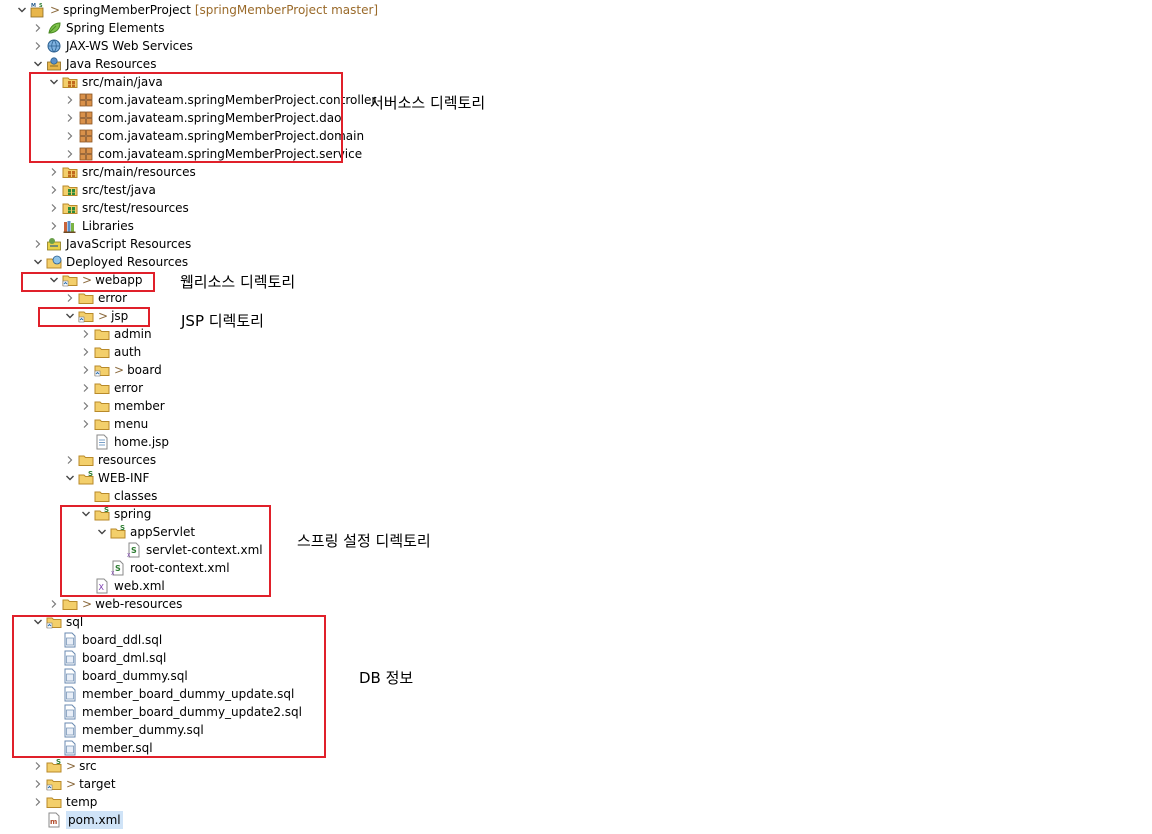 Image resolution: width=1152 pixels, height=834 pixels. What do you see at coordinates (105, 82) in the screenshot?
I see `tree-item-src-main-java: src/main/java` at bounding box center [105, 82].